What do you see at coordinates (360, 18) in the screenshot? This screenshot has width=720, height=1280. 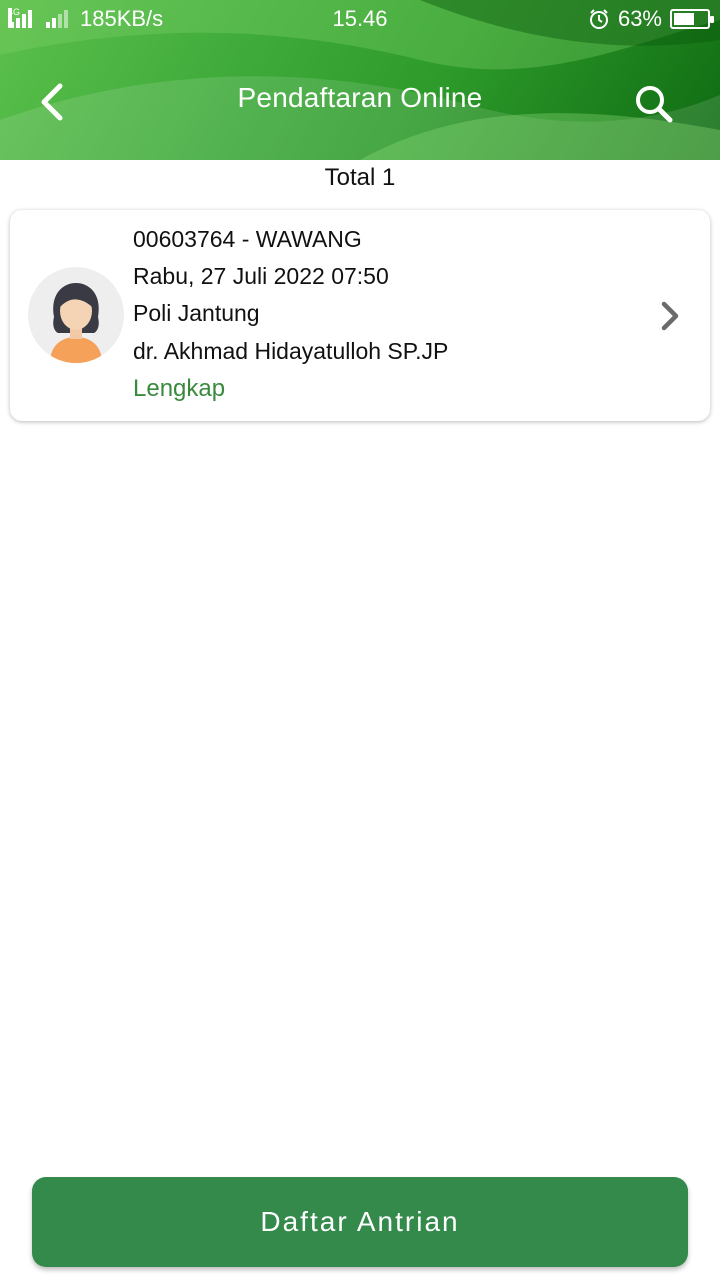 I see `status-bar: 4G 185KB/s 15.46 63%` at bounding box center [360, 18].